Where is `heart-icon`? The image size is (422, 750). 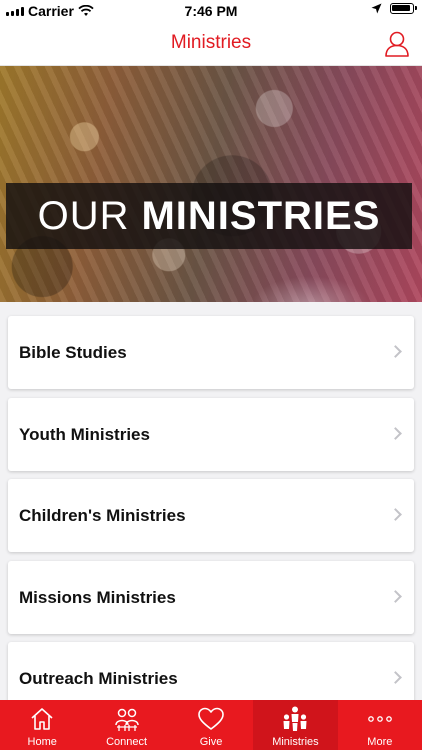 heart-icon is located at coordinates (211, 718).